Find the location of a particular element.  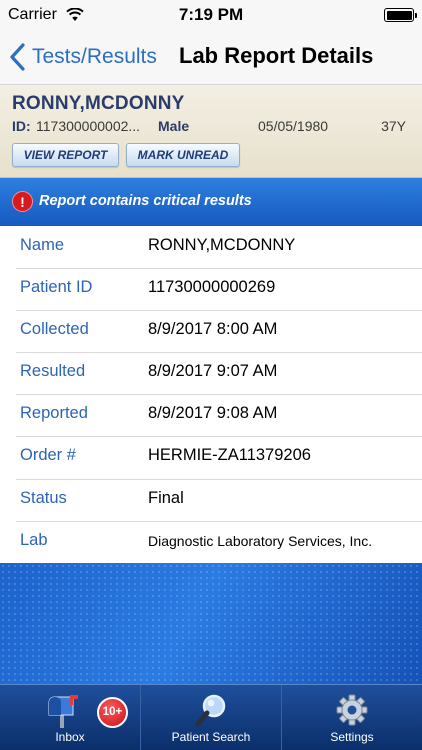

patient-age: 37Y is located at coordinates (393, 126).